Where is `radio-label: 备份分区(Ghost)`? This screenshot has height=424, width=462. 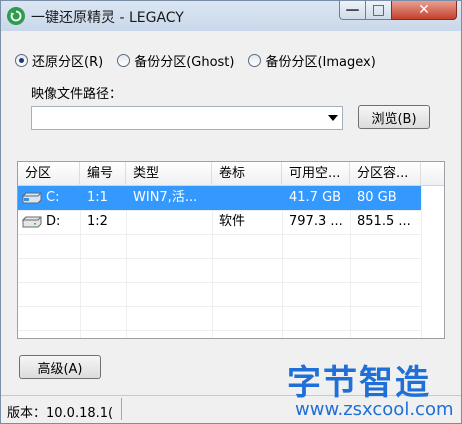
radio-label: 备份分区(Ghost) is located at coordinates (184, 62).